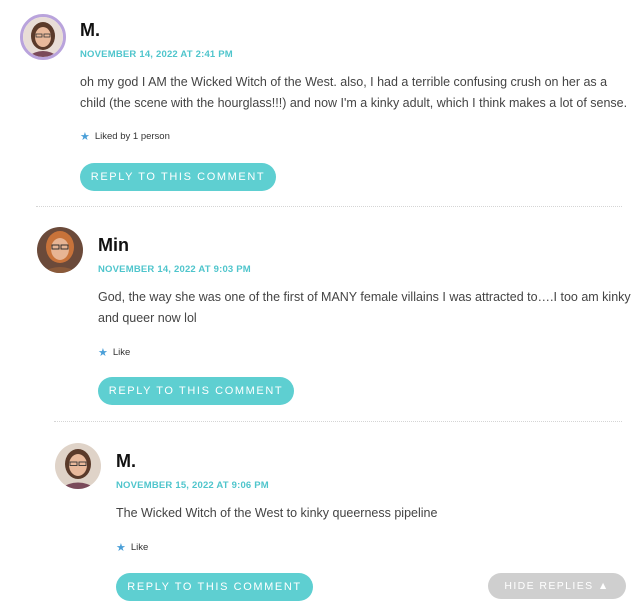  Describe the element at coordinates (132, 136) in the screenshot. I see `like-label: Liked by 1 person` at that location.